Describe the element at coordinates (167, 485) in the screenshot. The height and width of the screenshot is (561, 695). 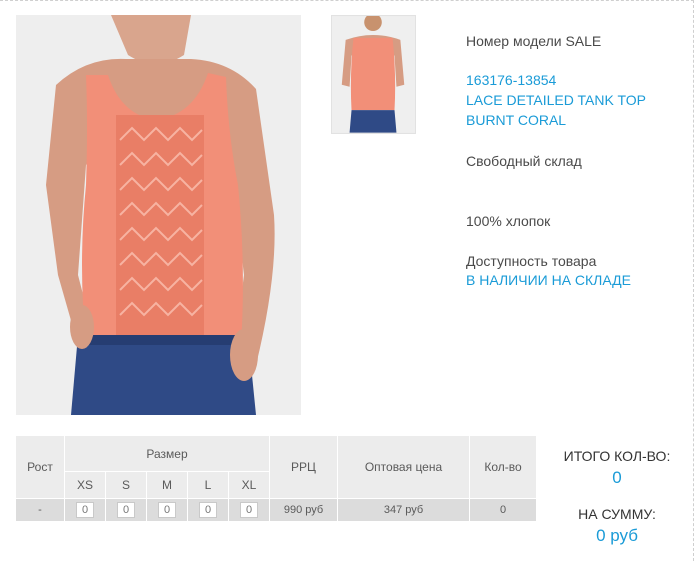
I see `size-header-m: M` at that location.